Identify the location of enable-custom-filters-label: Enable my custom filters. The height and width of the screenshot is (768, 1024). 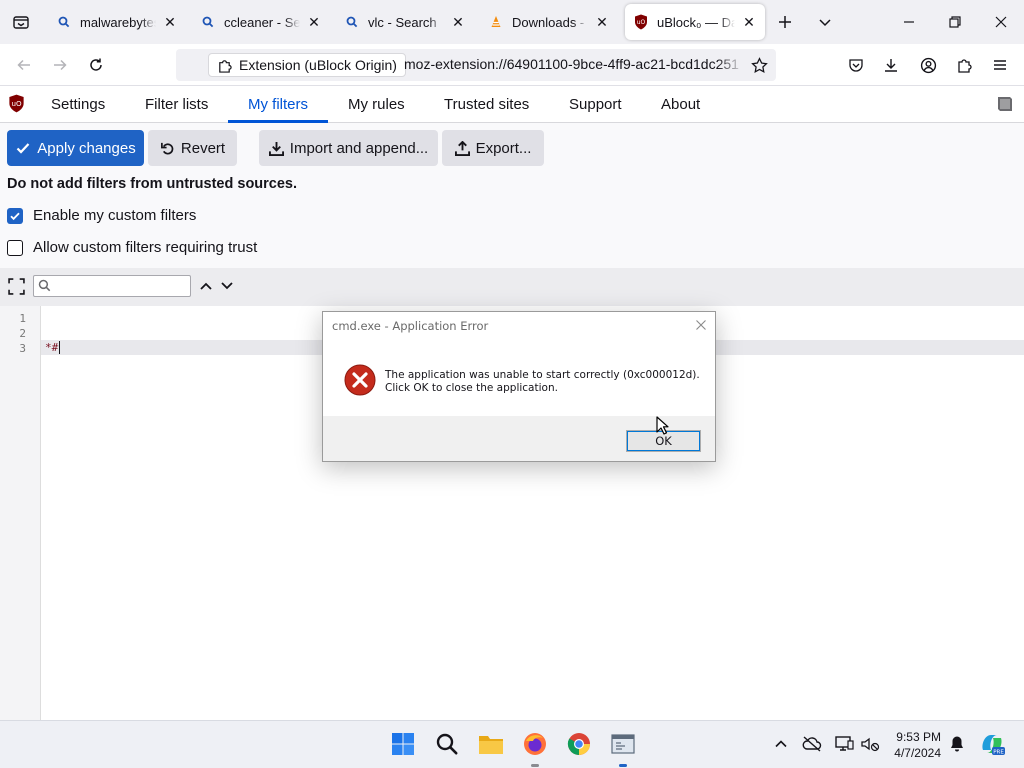
(114, 215).